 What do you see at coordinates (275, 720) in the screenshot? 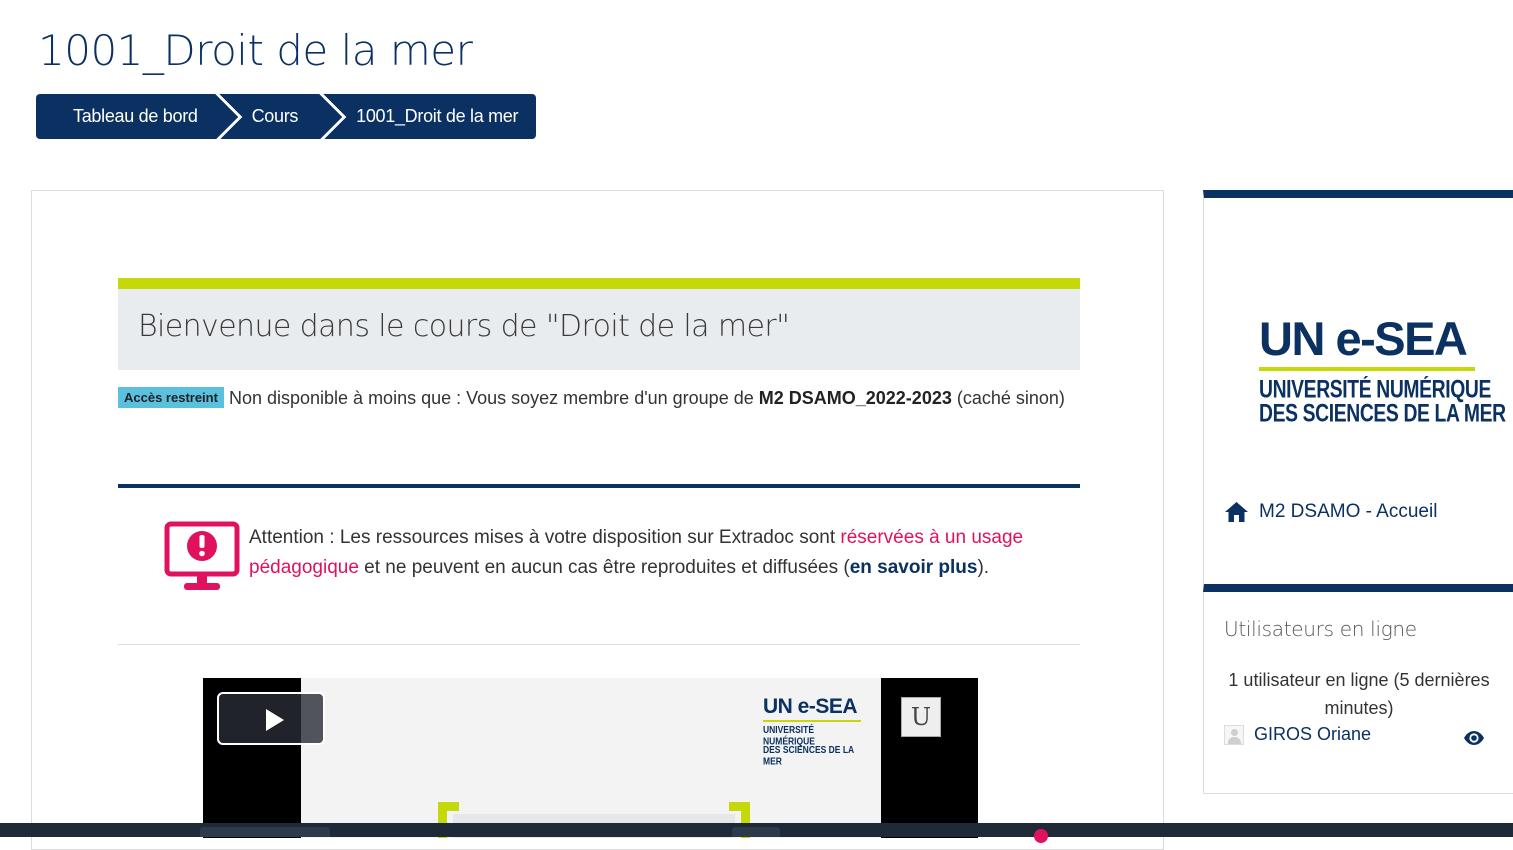
I see `play-icon` at bounding box center [275, 720].